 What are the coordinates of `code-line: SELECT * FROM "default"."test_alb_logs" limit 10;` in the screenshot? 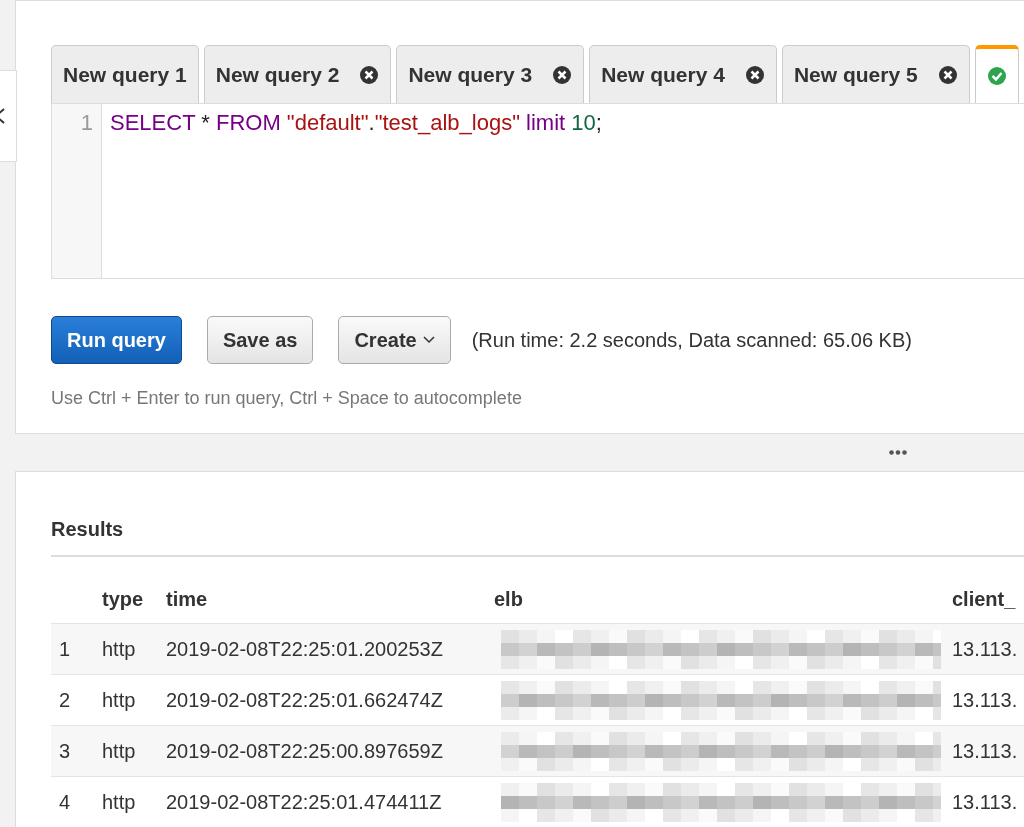 It's located at (356, 123).